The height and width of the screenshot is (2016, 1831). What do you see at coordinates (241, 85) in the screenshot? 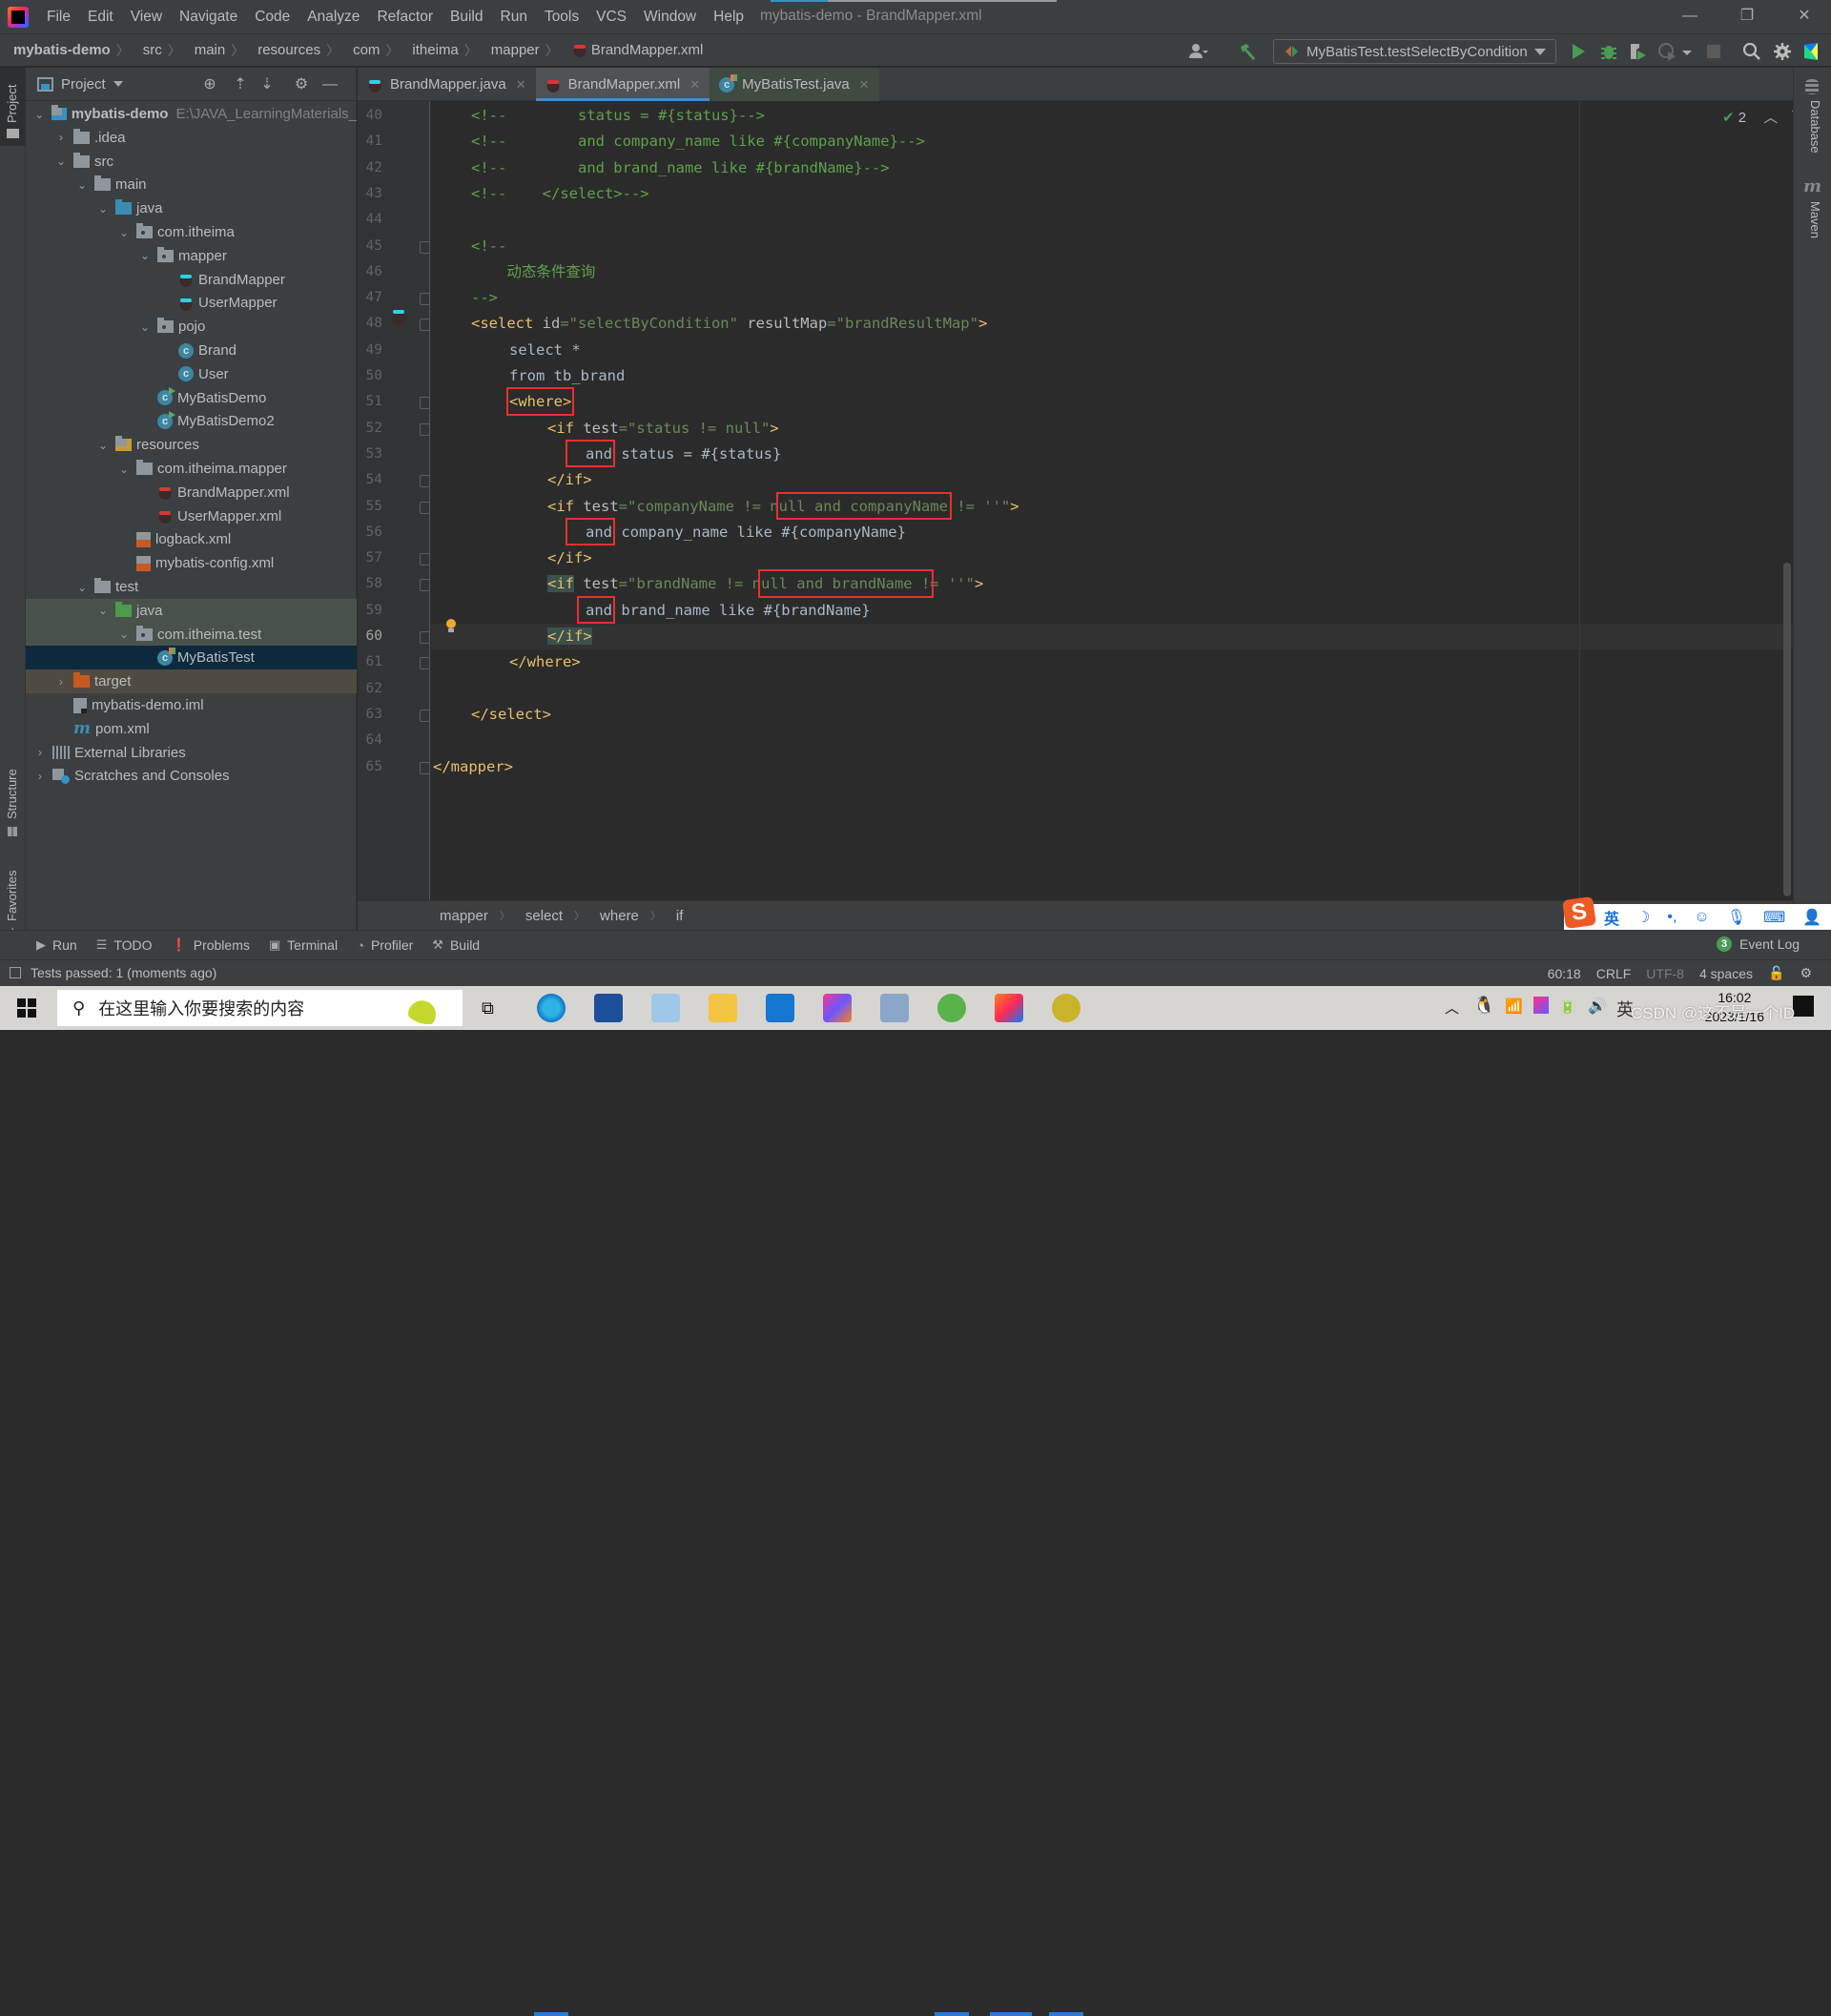
I see `expand-all-icon: ⇡` at bounding box center [241, 85].